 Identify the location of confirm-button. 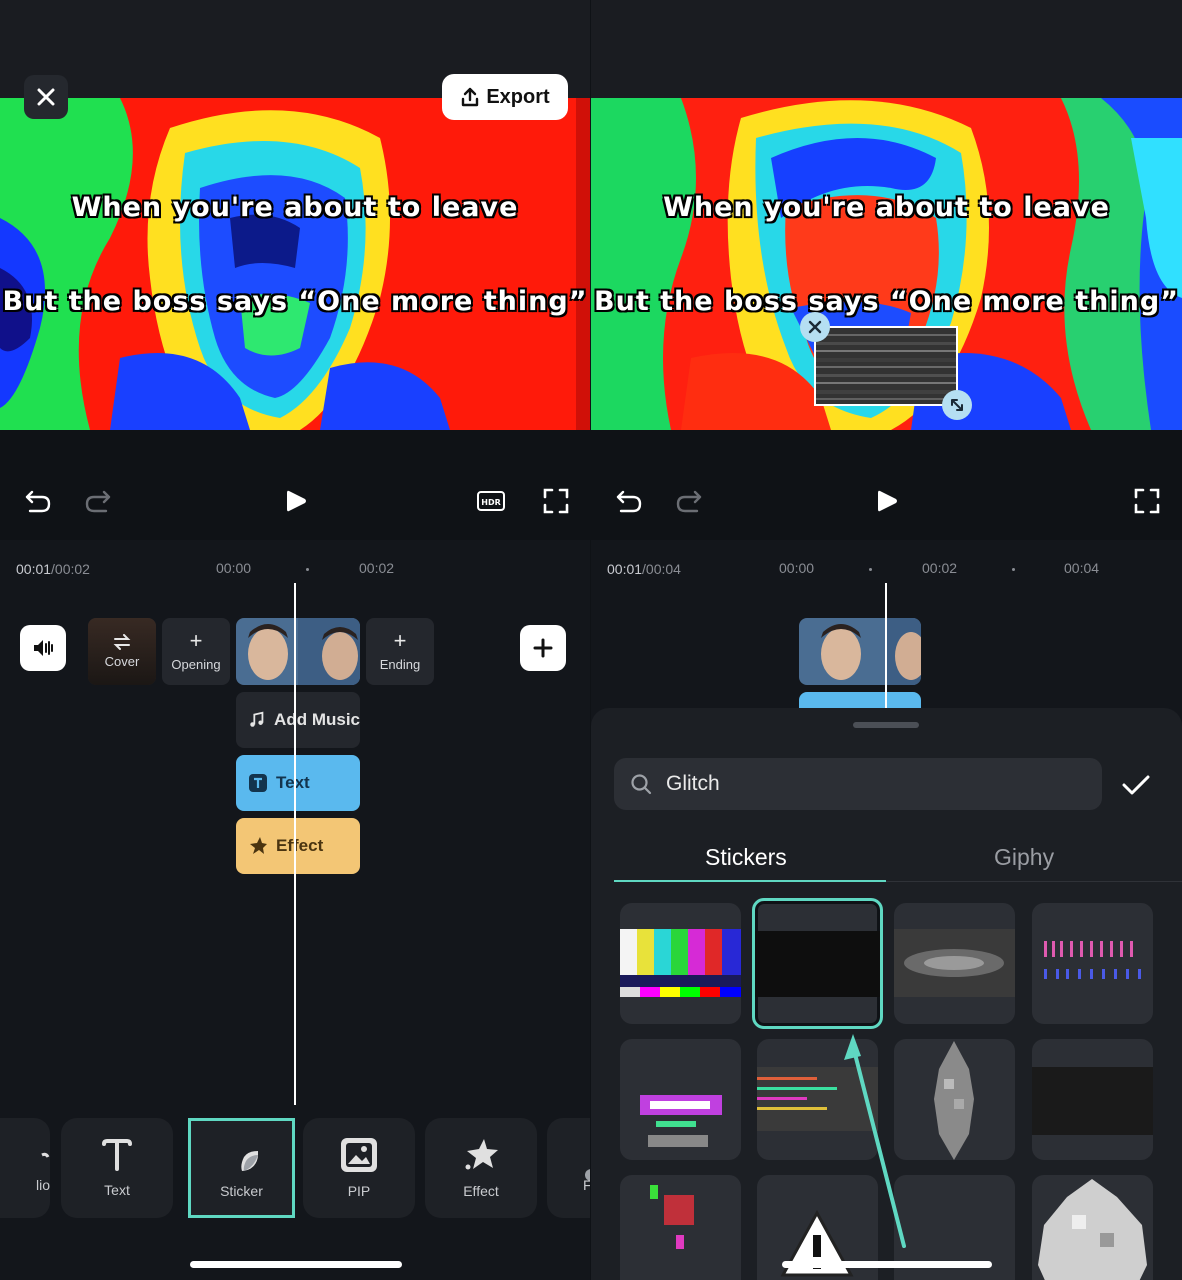
(1136, 785).